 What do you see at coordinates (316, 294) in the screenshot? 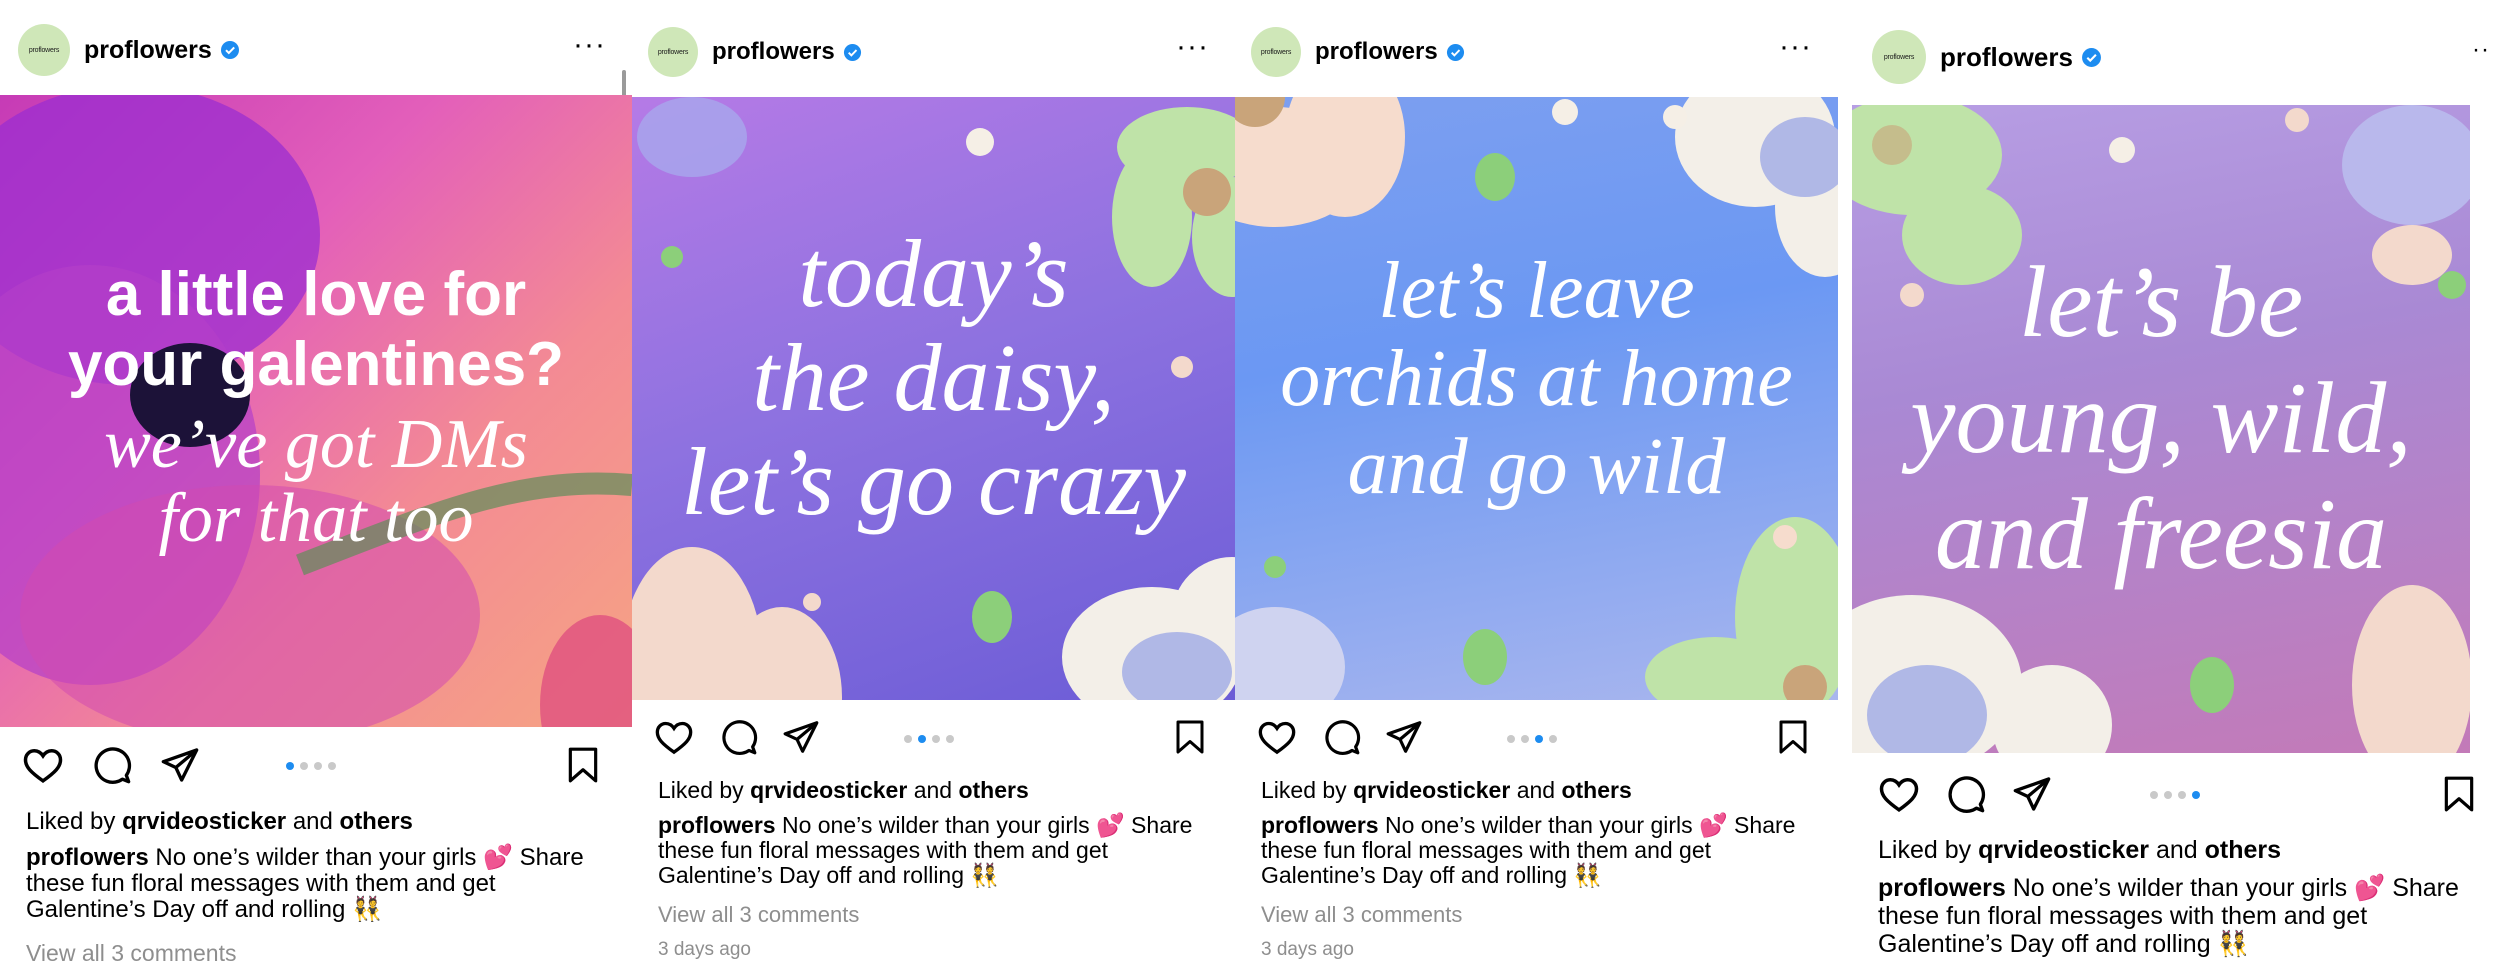
I see `image-text-line-1: a little love for` at bounding box center [316, 294].